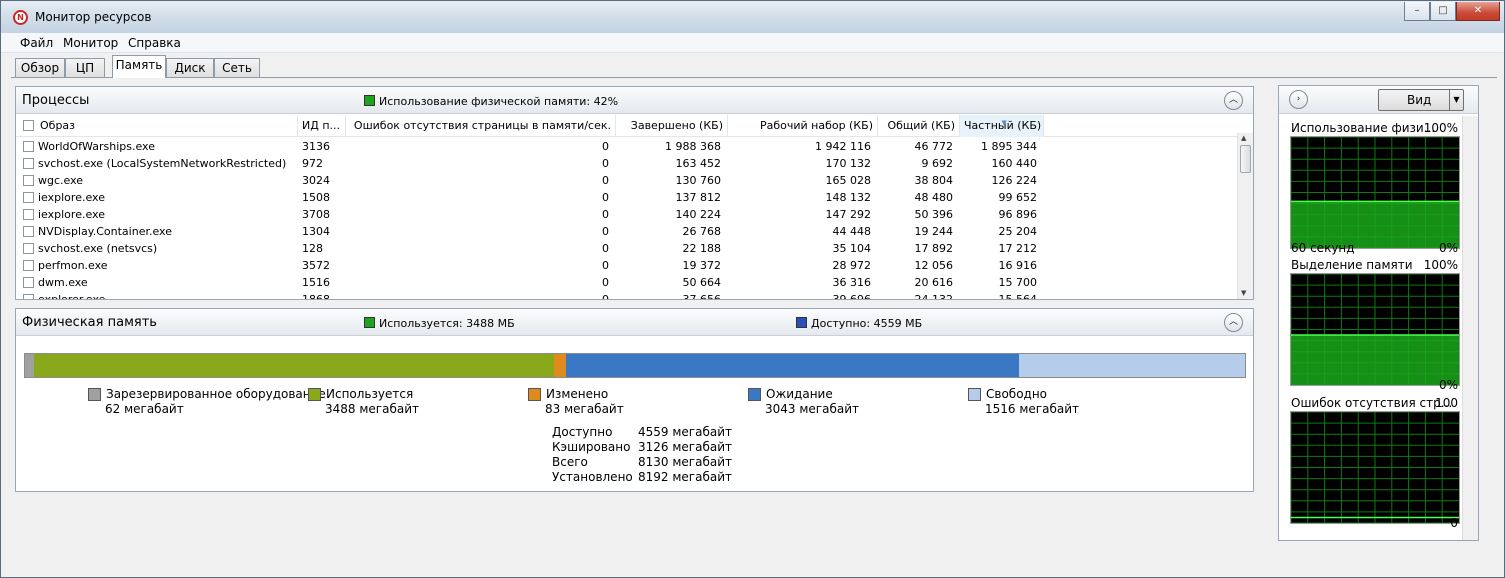 The width and height of the screenshot is (1505, 578). Describe the element at coordinates (144, 409) in the screenshot. I see `legend-value: 62 мегабайт` at that location.